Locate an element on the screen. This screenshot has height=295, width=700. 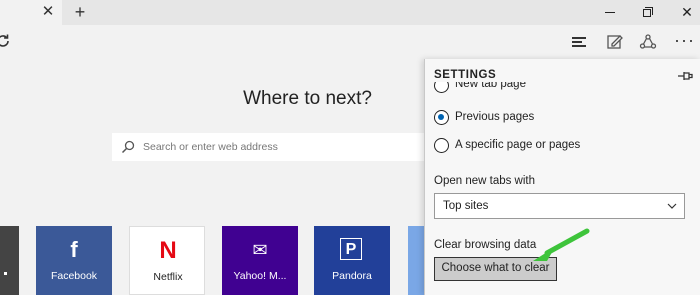
facebook-icon: f is located at coordinates (74, 249).